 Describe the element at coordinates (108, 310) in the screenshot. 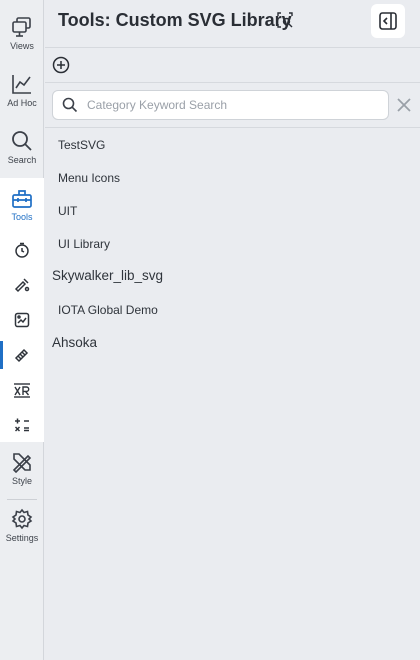

I see `list-item: IOTA Global Demo` at that location.